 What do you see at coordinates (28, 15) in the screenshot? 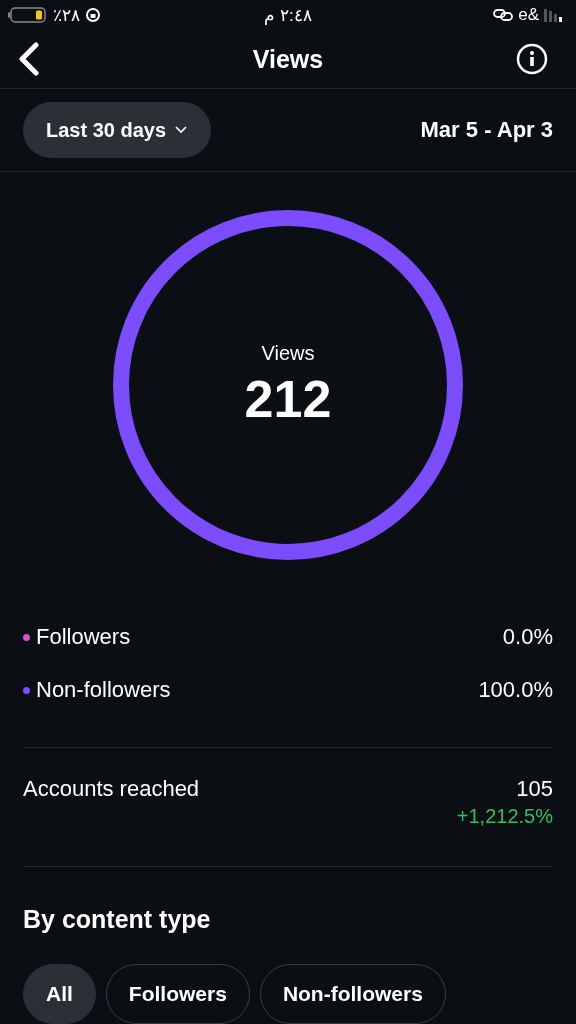
I see `battery-icon` at bounding box center [28, 15].